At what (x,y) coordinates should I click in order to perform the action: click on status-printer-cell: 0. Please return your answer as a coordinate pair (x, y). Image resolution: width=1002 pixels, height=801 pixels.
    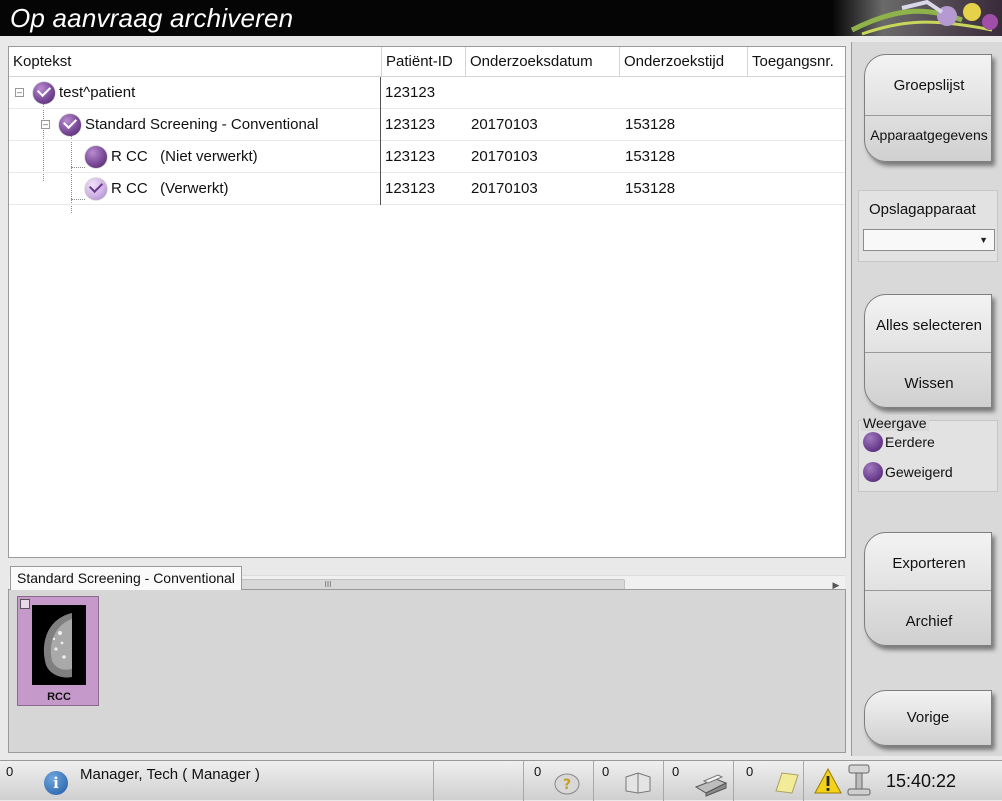
    Looking at the image, I should click on (699, 781).